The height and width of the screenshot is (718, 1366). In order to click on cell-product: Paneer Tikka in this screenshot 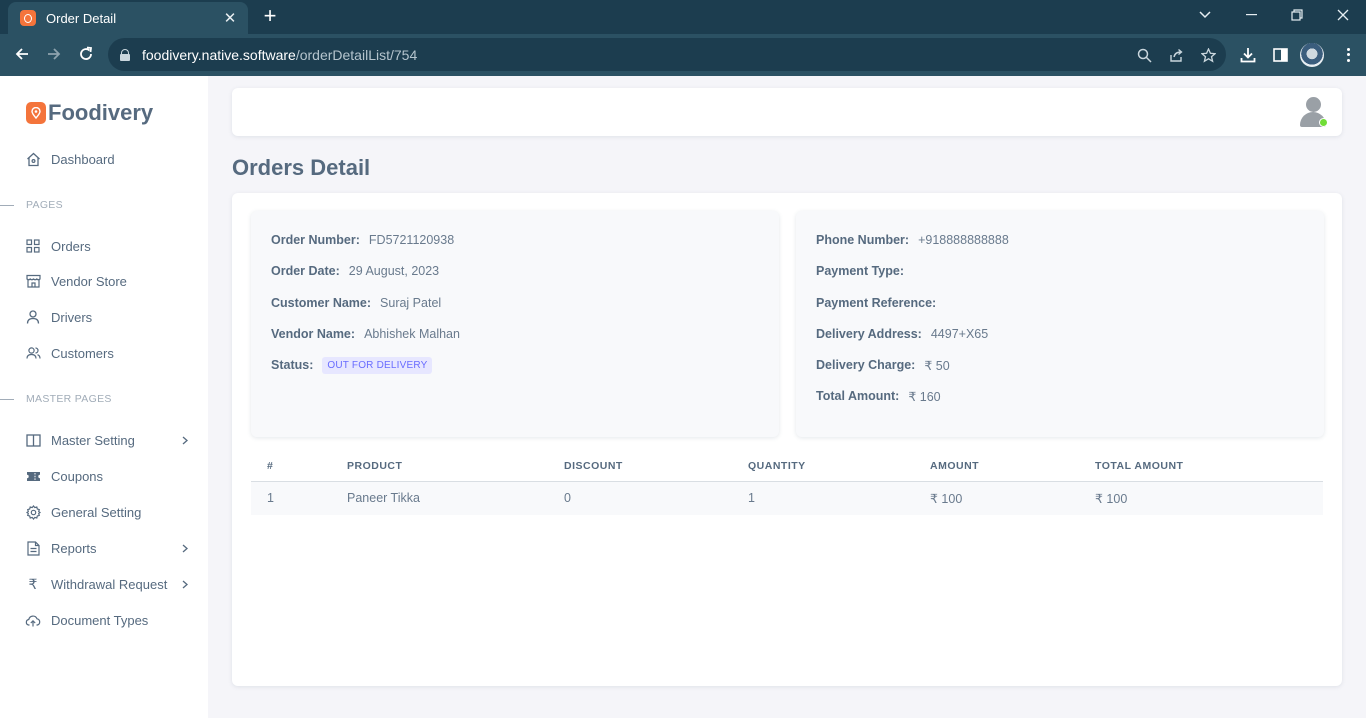, I will do `click(439, 498)`.